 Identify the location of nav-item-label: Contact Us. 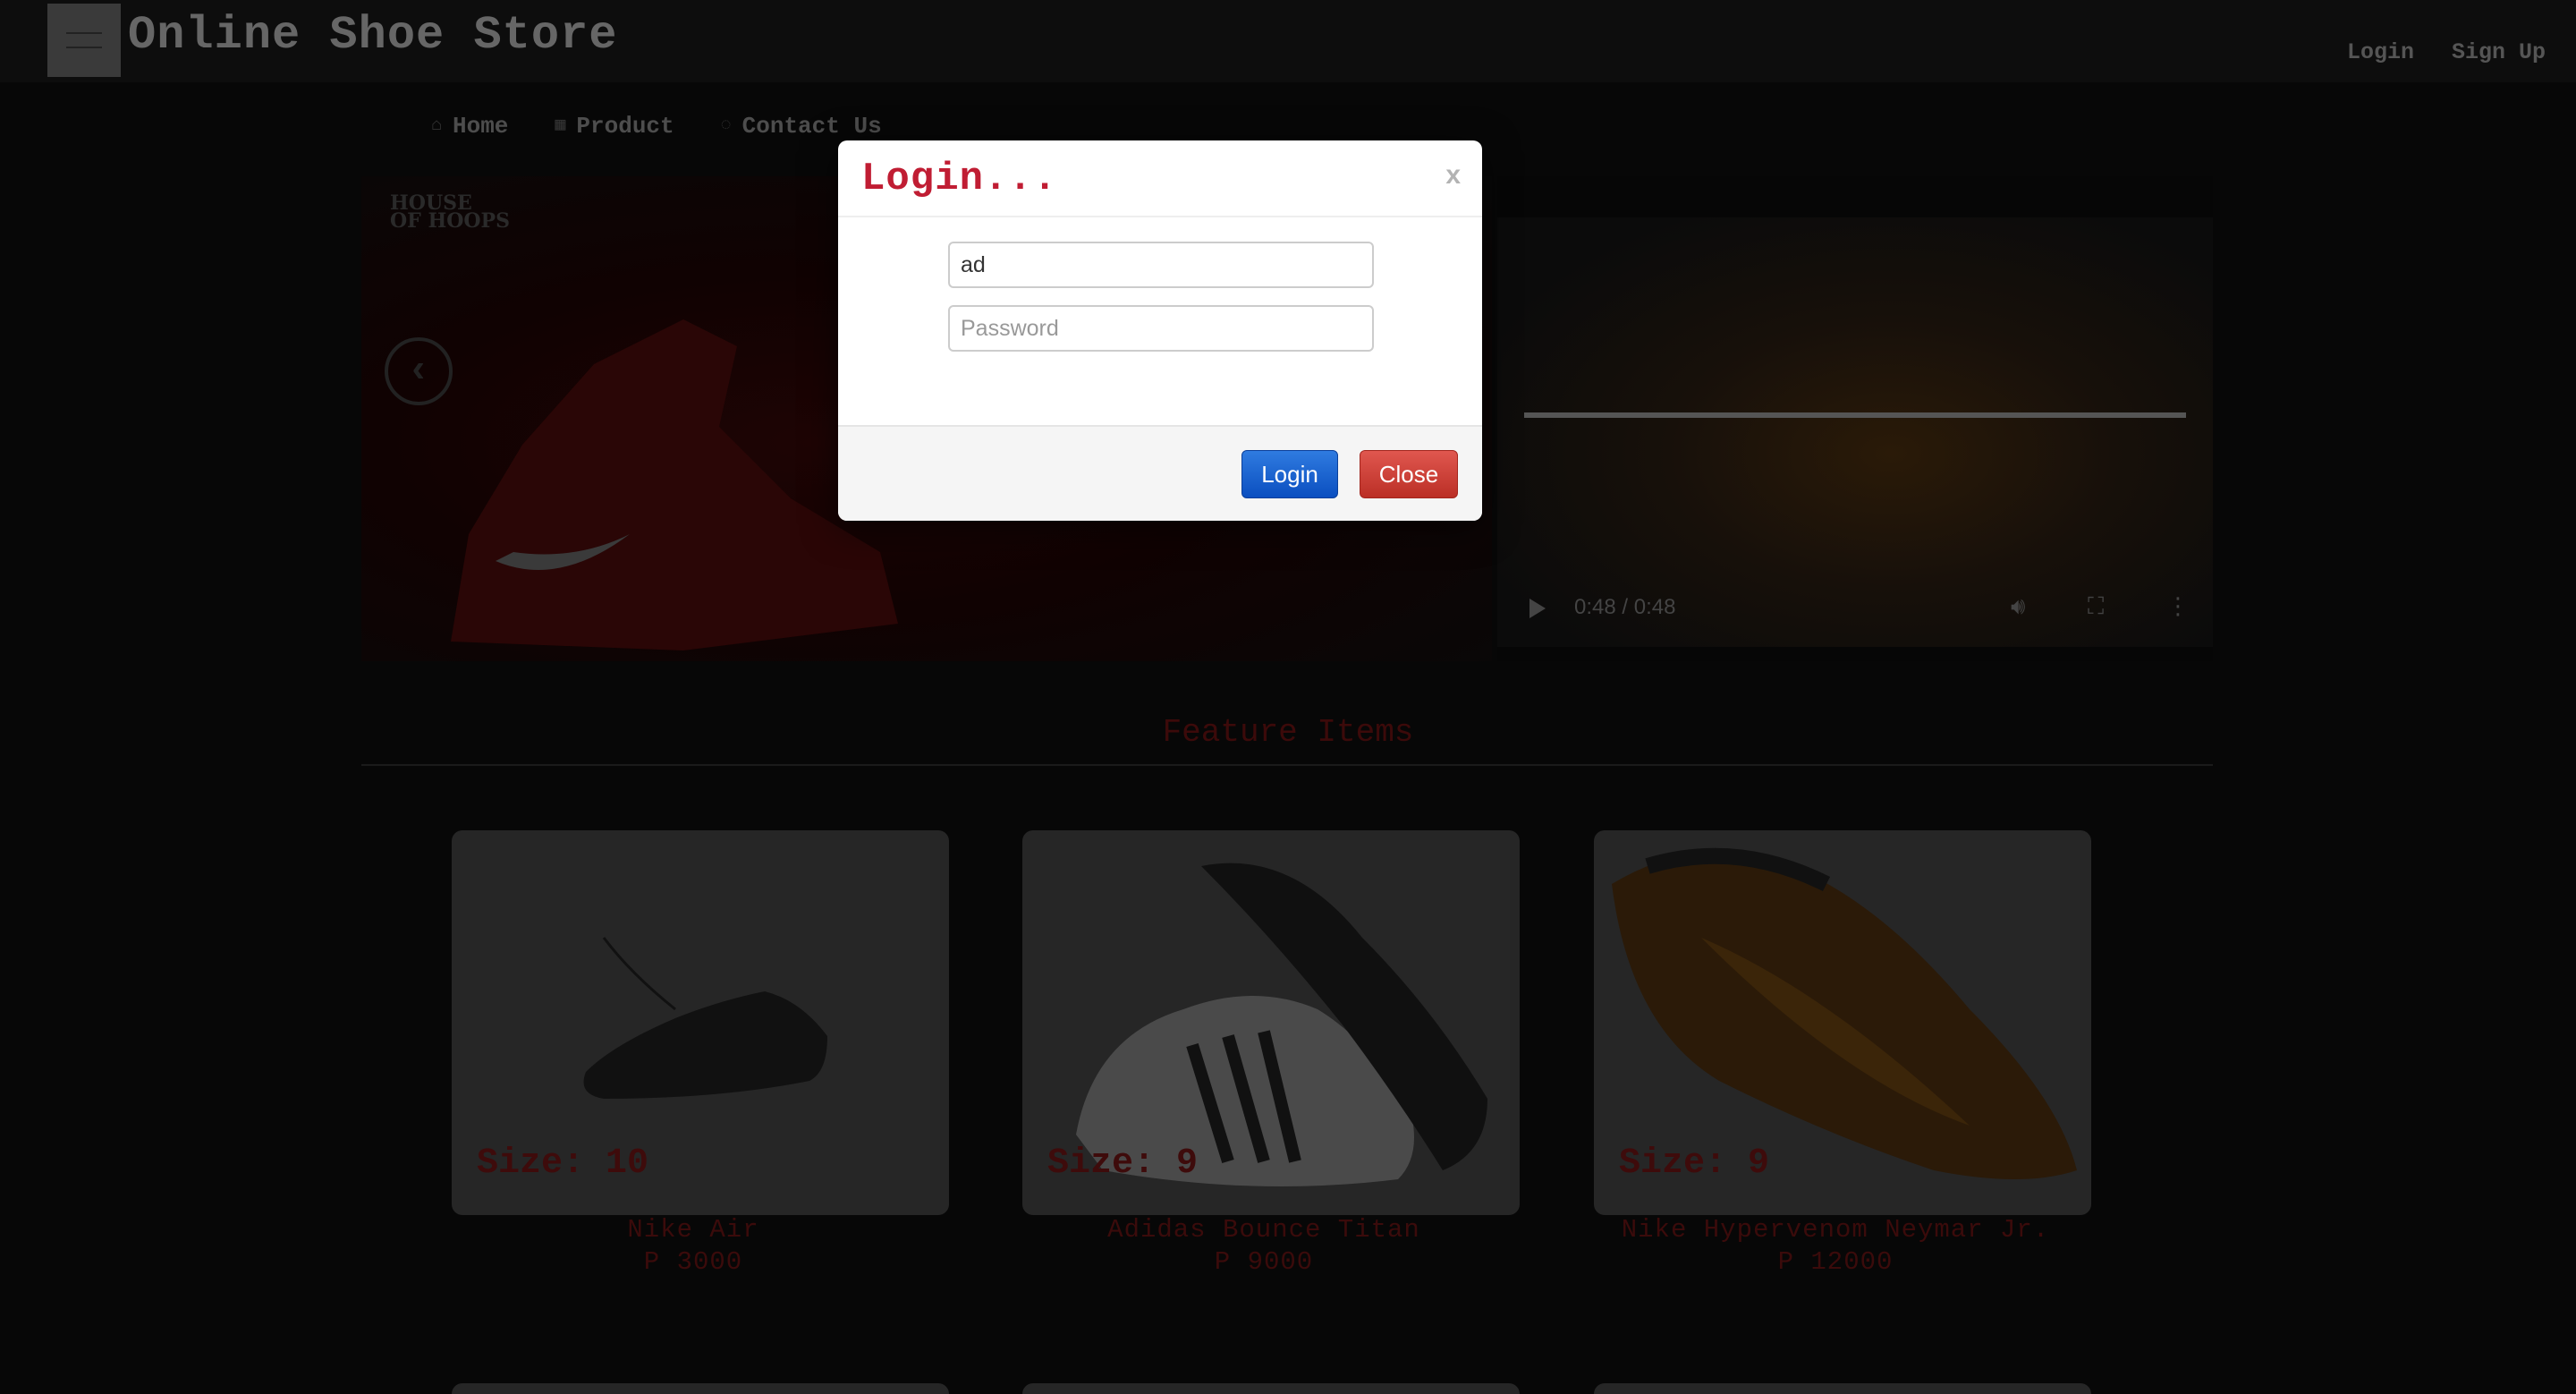
(811, 126).